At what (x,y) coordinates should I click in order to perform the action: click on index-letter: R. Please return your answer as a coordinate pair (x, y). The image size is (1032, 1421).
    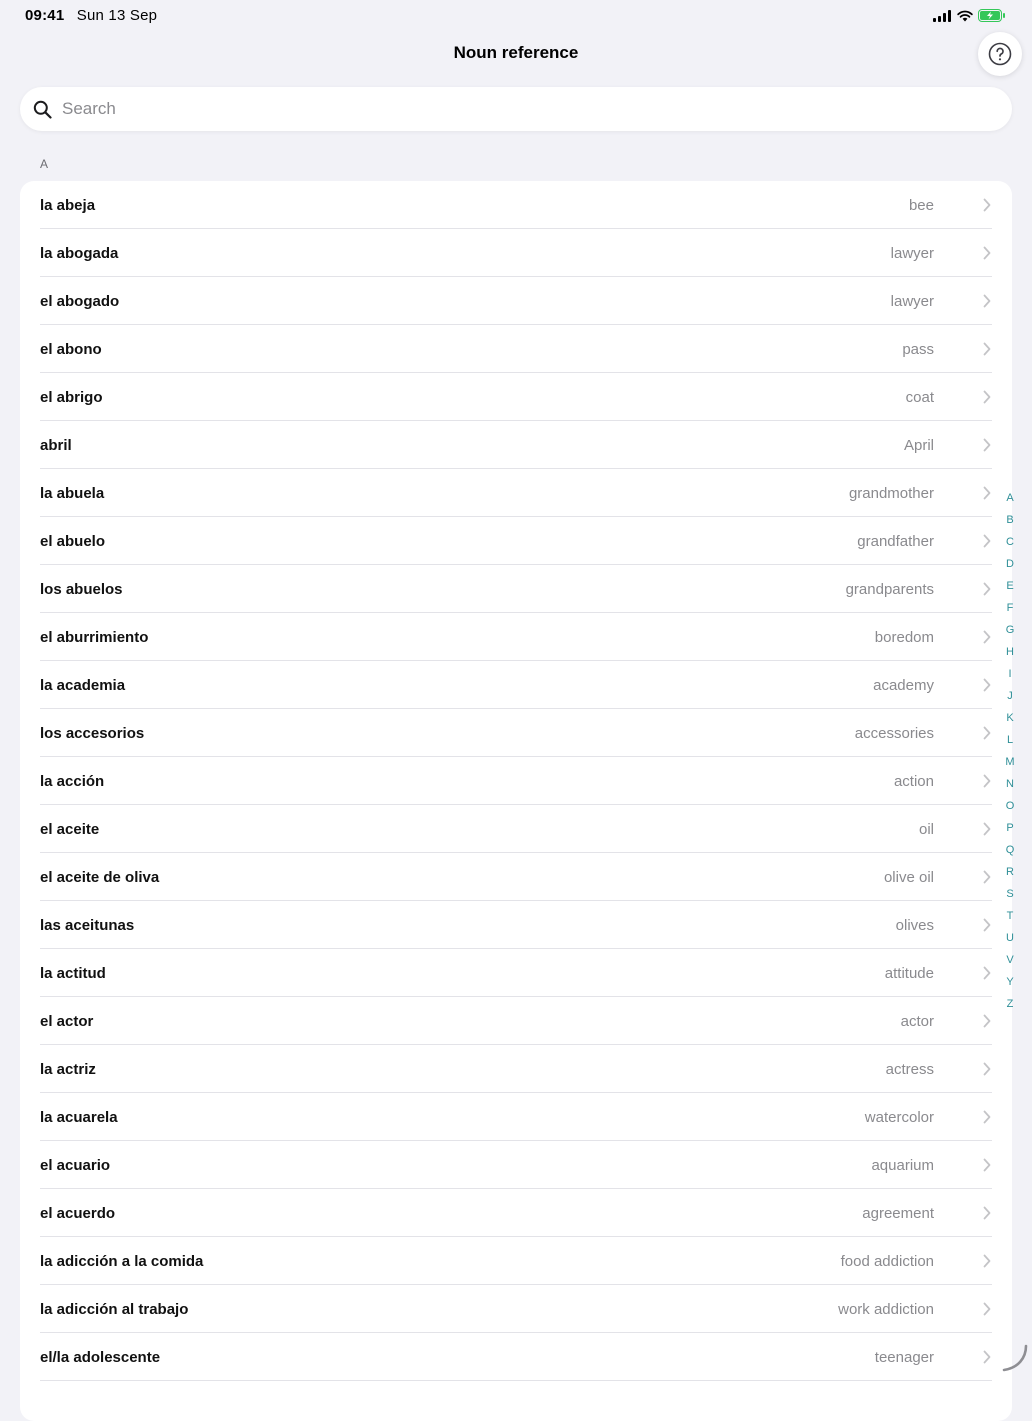
    Looking at the image, I should click on (1010, 872).